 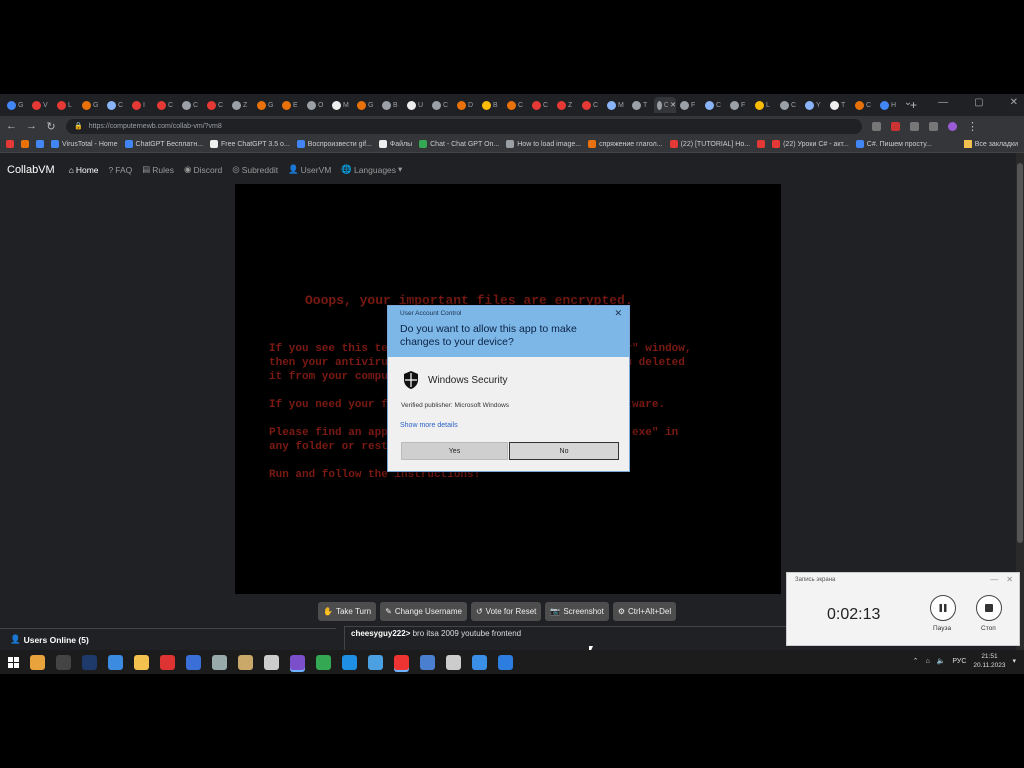 I want to click on language-indicator: РУС, so click(x=959, y=661).